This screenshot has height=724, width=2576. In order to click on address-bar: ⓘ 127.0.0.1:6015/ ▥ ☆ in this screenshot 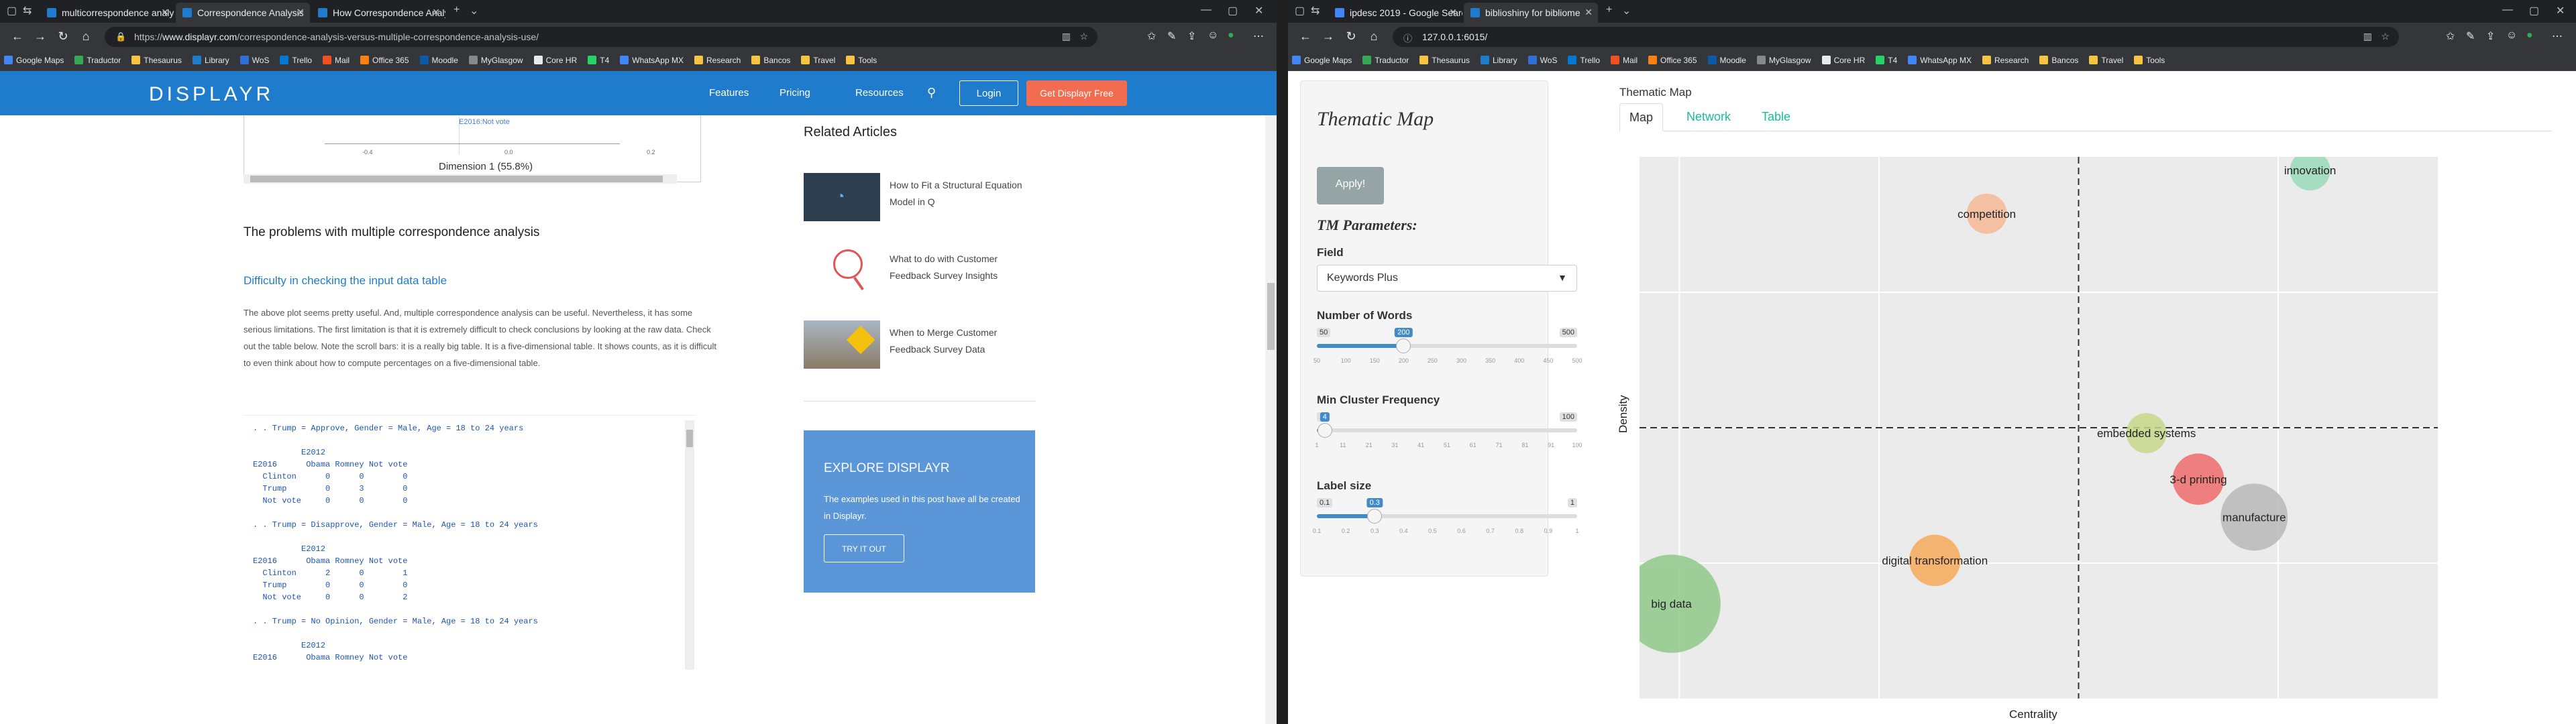, I will do `click(1896, 37)`.